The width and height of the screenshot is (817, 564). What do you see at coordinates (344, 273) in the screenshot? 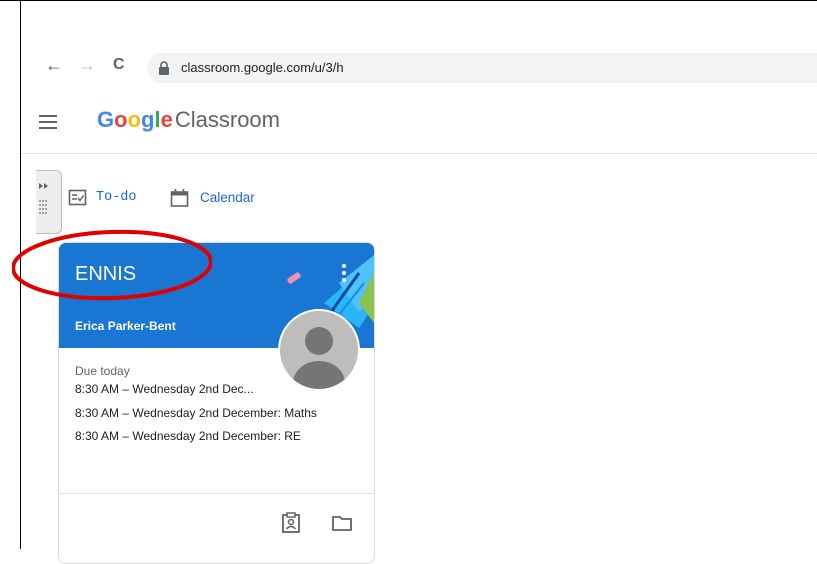
I see `more-options-icon` at bounding box center [344, 273].